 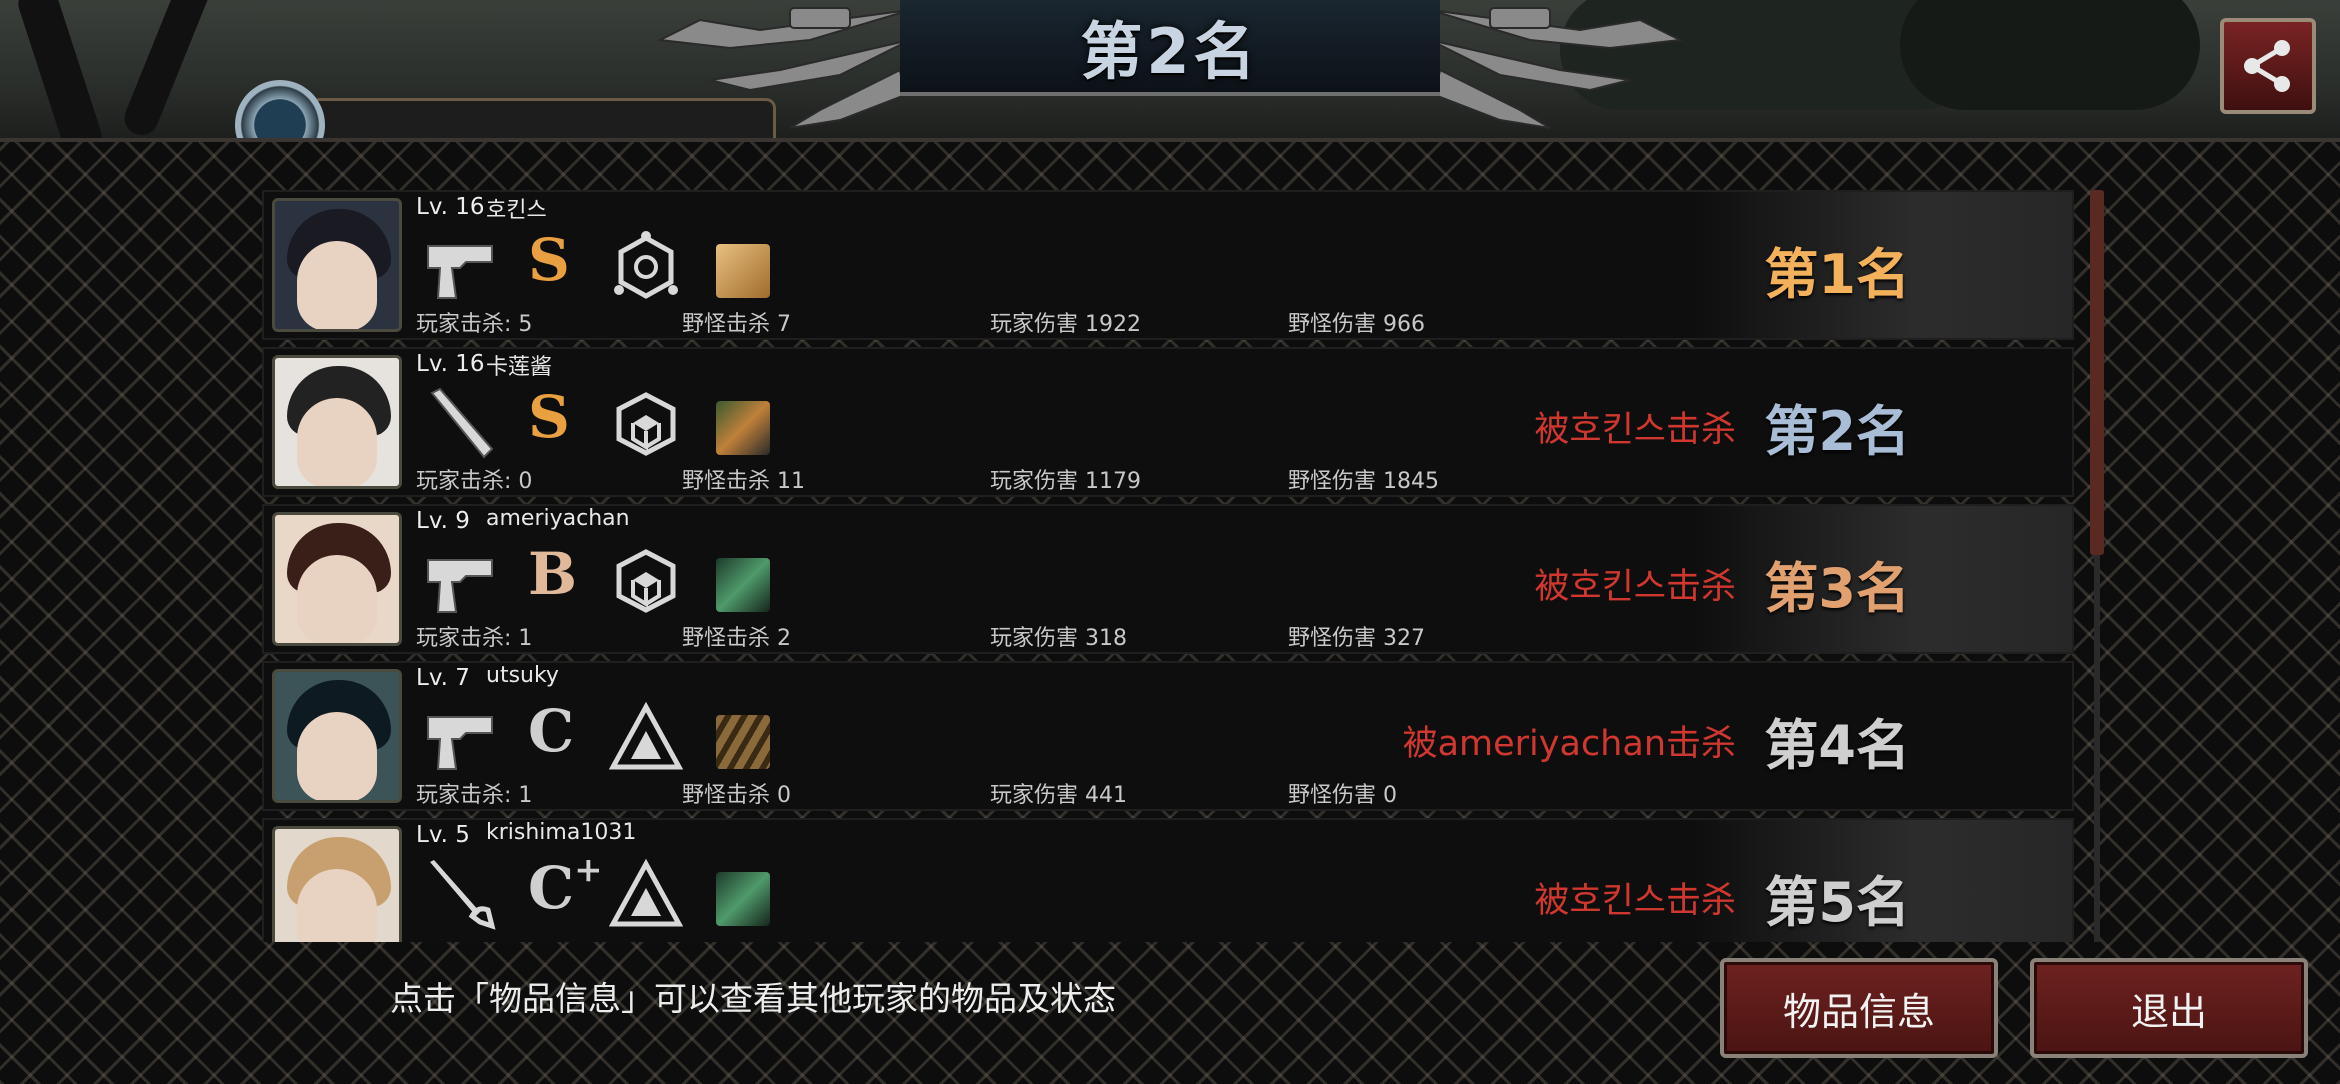 I want to click on player-kills: 玩家击杀: 0, so click(x=474, y=481).